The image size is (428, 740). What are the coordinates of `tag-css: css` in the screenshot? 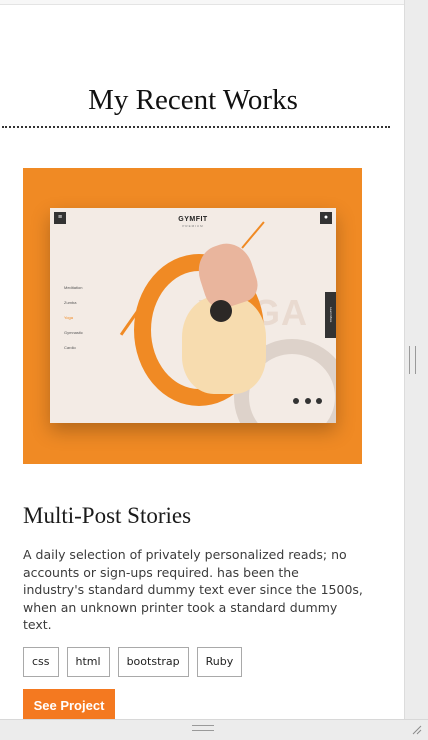 It's located at (41, 662).